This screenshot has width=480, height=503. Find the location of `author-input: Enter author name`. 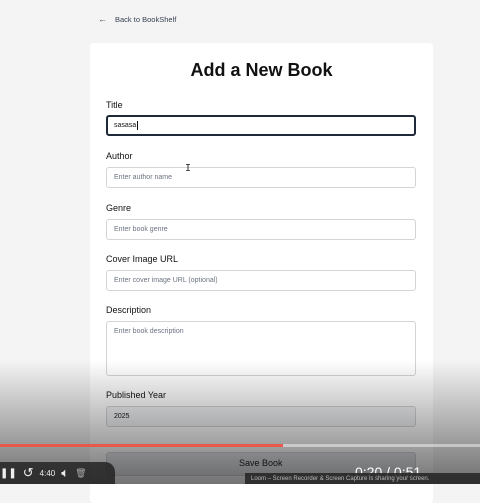

author-input: Enter author name is located at coordinates (261, 177).